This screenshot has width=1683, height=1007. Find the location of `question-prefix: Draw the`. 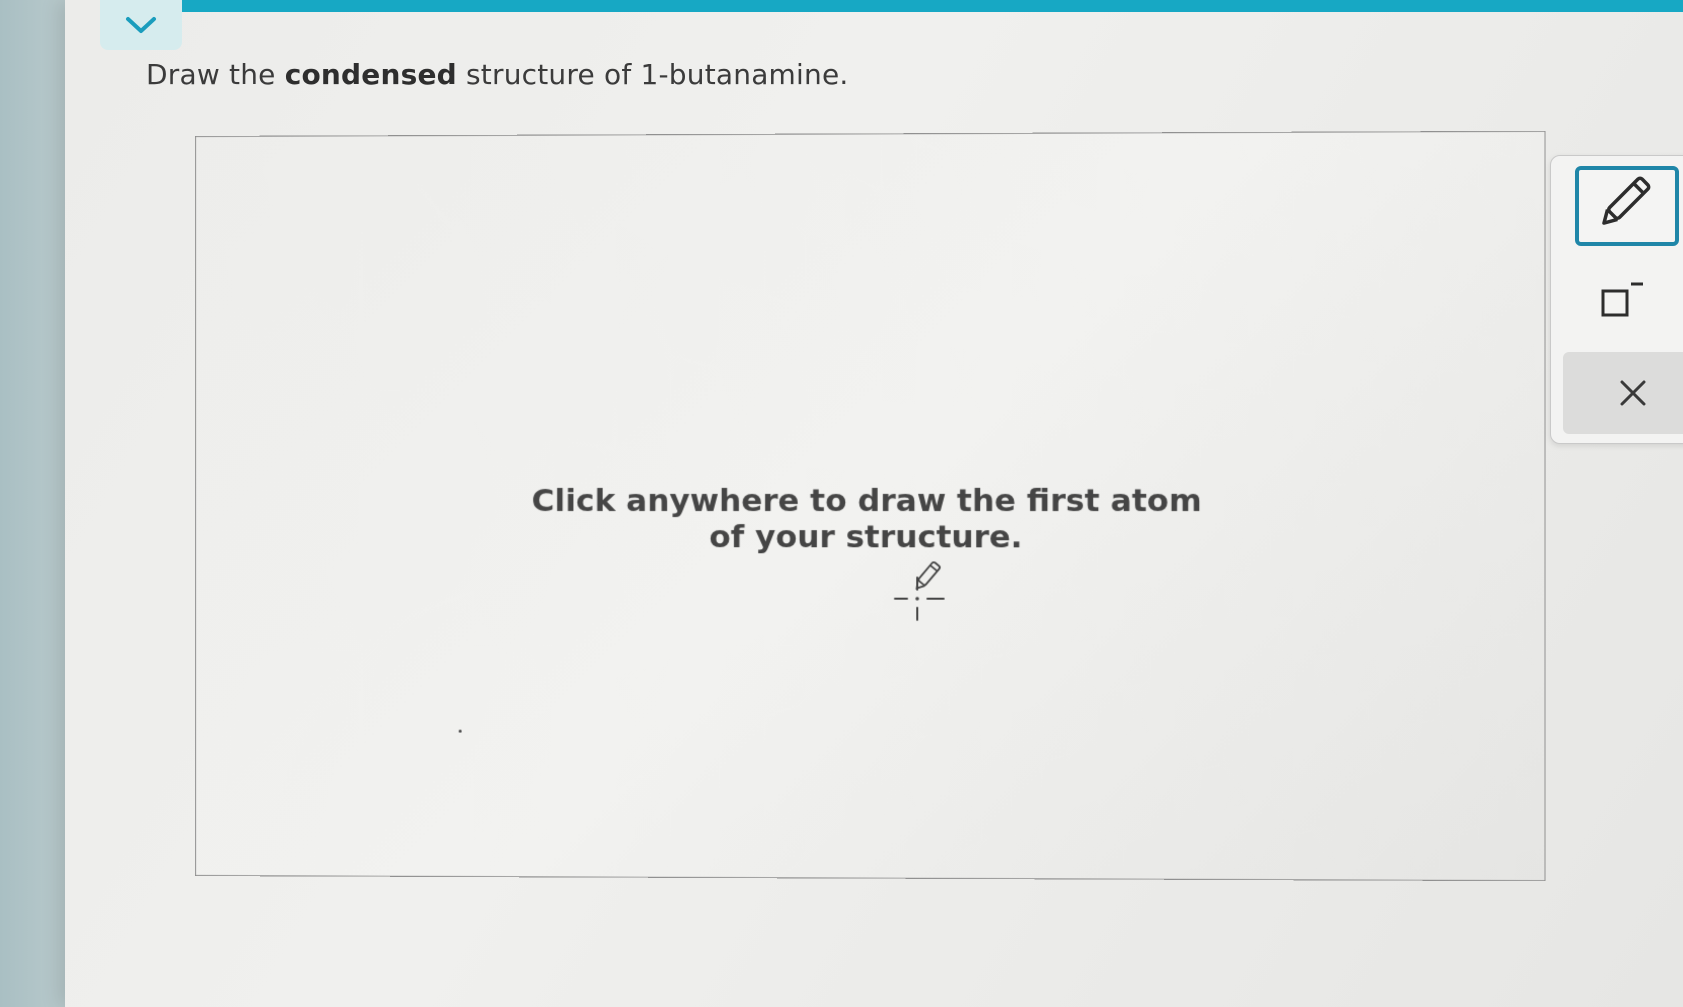

question-prefix: Draw the is located at coordinates (215, 74).